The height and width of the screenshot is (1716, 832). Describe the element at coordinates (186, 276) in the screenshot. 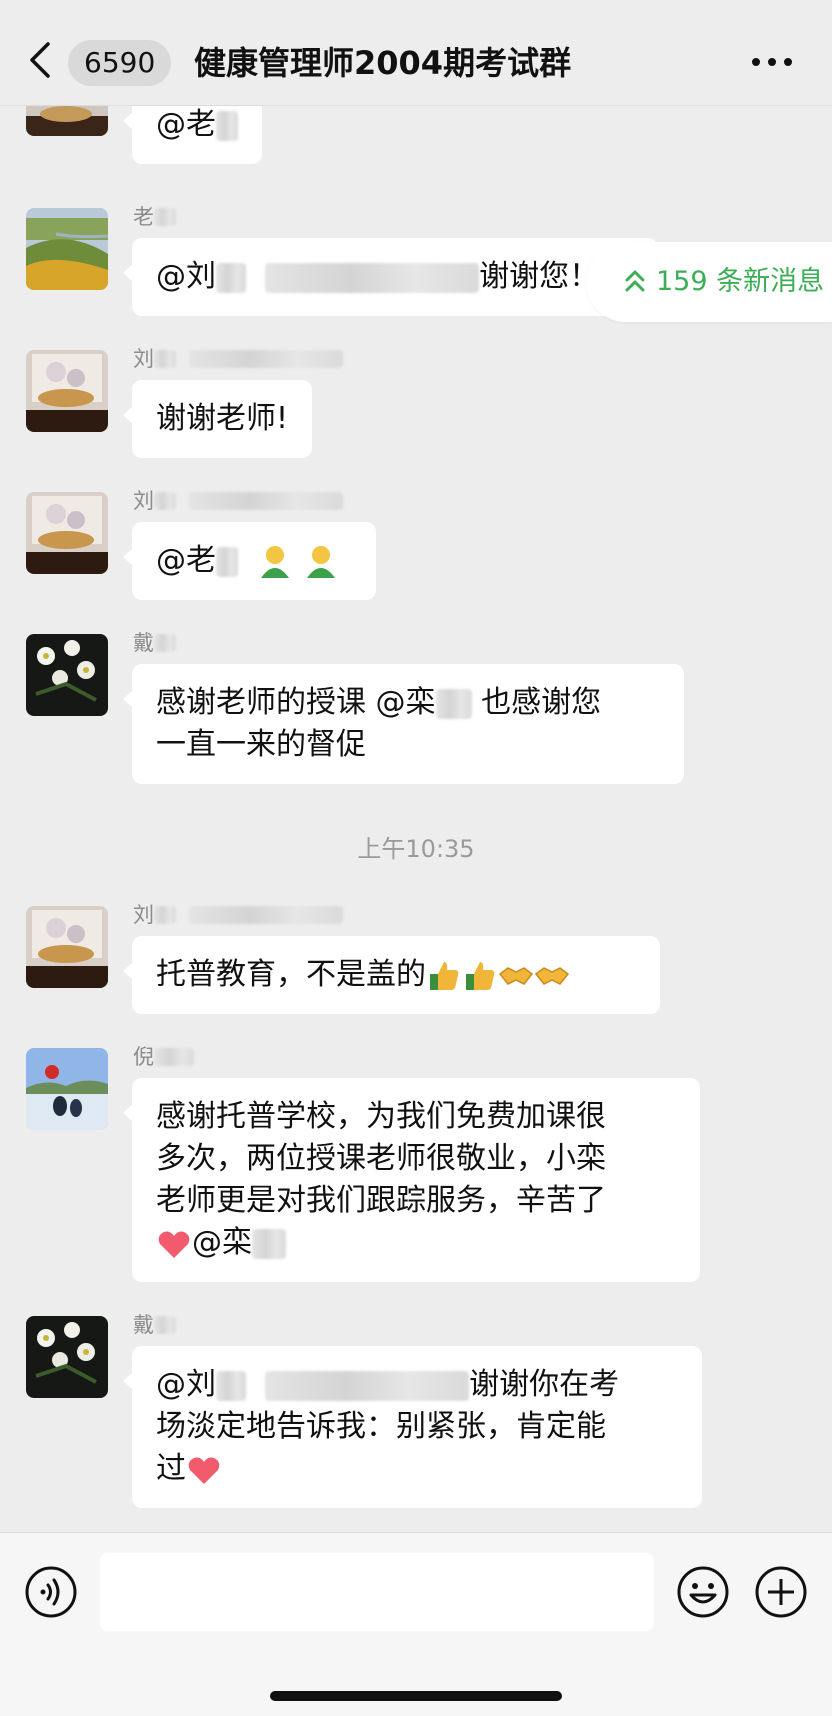

I see `message-text: @刘` at that location.